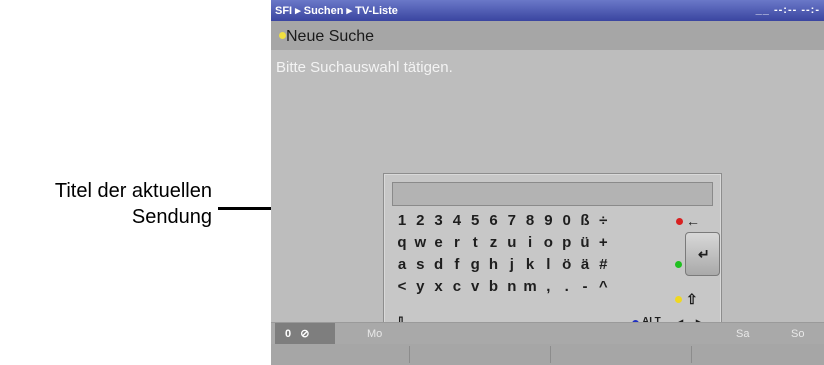 This screenshot has width=824, height=365. Describe the element at coordinates (106, 204) in the screenshot. I see `annotation-label: Titel der aktuellen Sendung` at that location.